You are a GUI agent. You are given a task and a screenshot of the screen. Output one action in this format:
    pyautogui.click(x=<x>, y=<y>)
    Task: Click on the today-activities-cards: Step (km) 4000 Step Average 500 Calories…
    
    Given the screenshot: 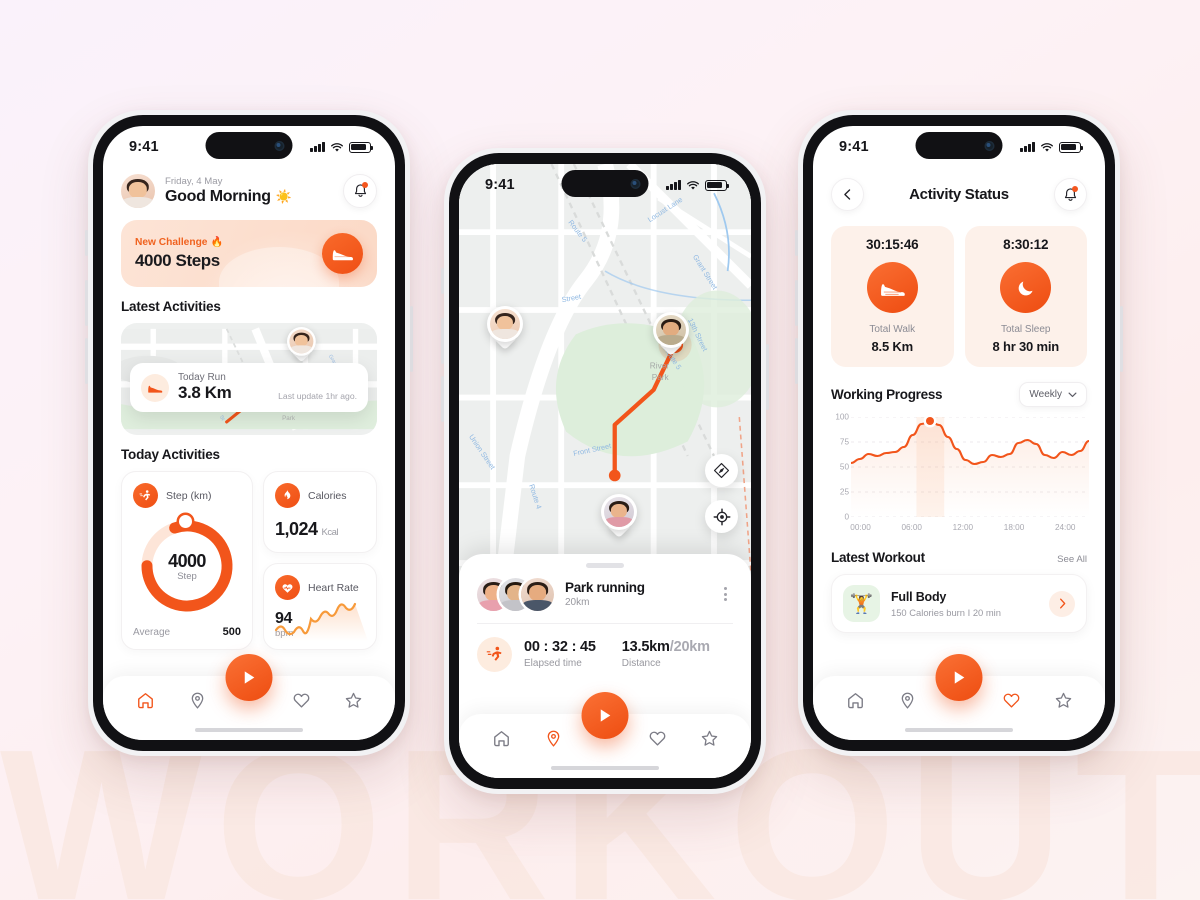 What is the action you would take?
    pyautogui.click(x=249, y=560)
    